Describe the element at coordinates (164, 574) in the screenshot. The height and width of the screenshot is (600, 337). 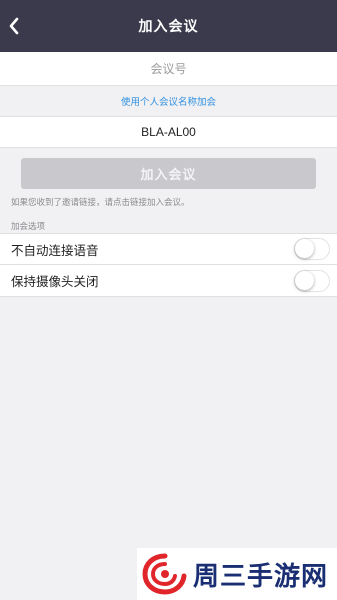
I see `watermark-logo-icon` at that location.